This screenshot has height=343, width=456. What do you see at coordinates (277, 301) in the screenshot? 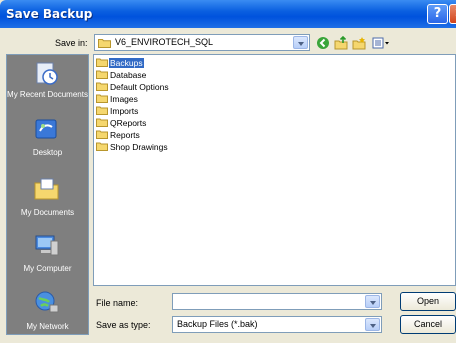
I see `file-name-field` at bounding box center [277, 301].